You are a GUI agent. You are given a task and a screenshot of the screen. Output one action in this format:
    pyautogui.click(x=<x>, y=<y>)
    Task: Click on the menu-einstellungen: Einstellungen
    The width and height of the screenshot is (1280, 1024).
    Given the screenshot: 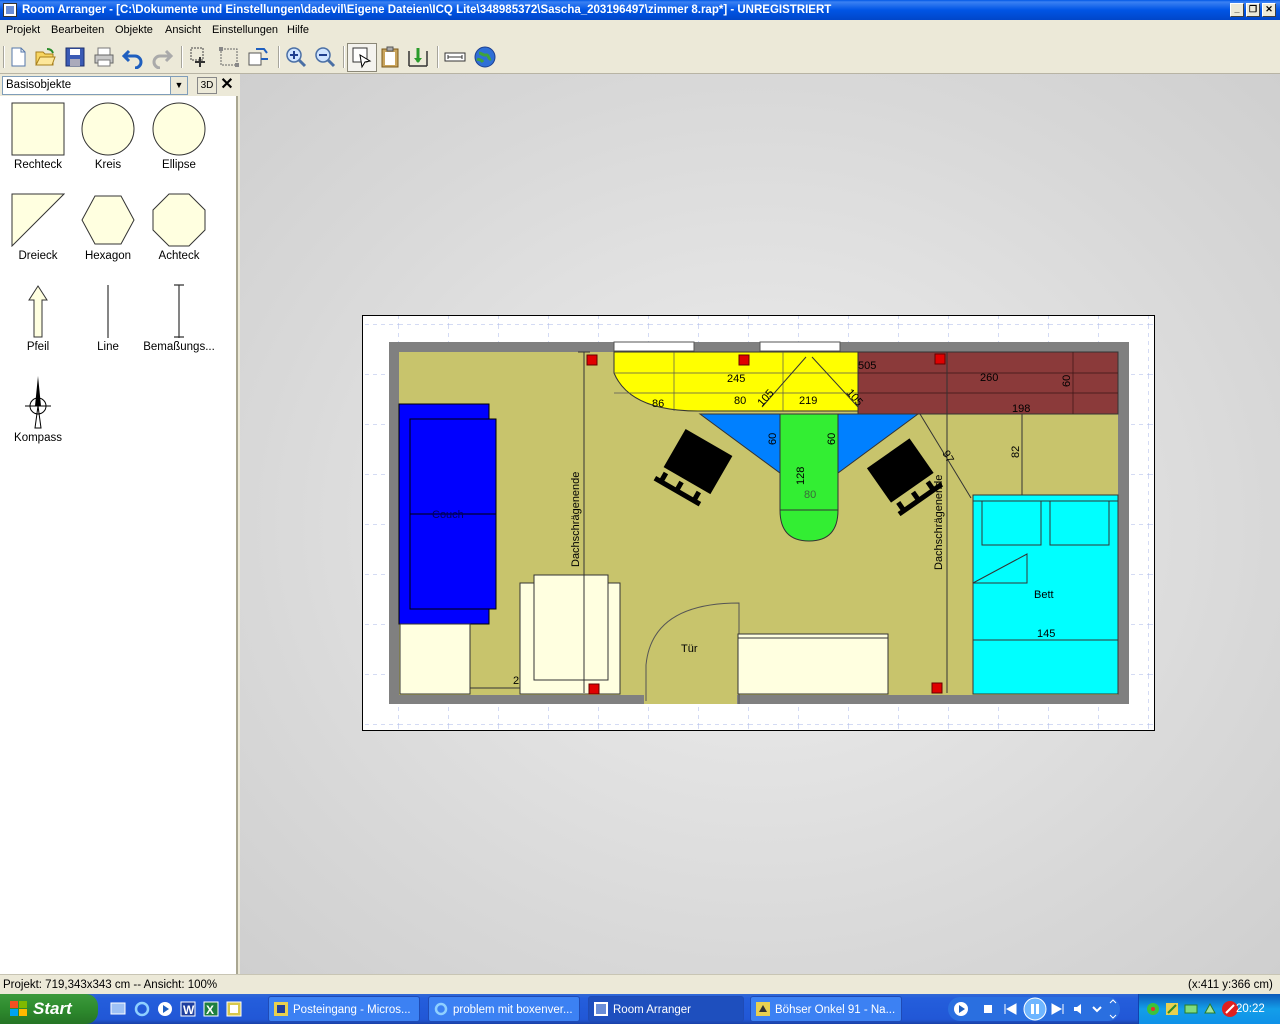 What is the action you would take?
    pyautogui.click(x=245, y=30)
    